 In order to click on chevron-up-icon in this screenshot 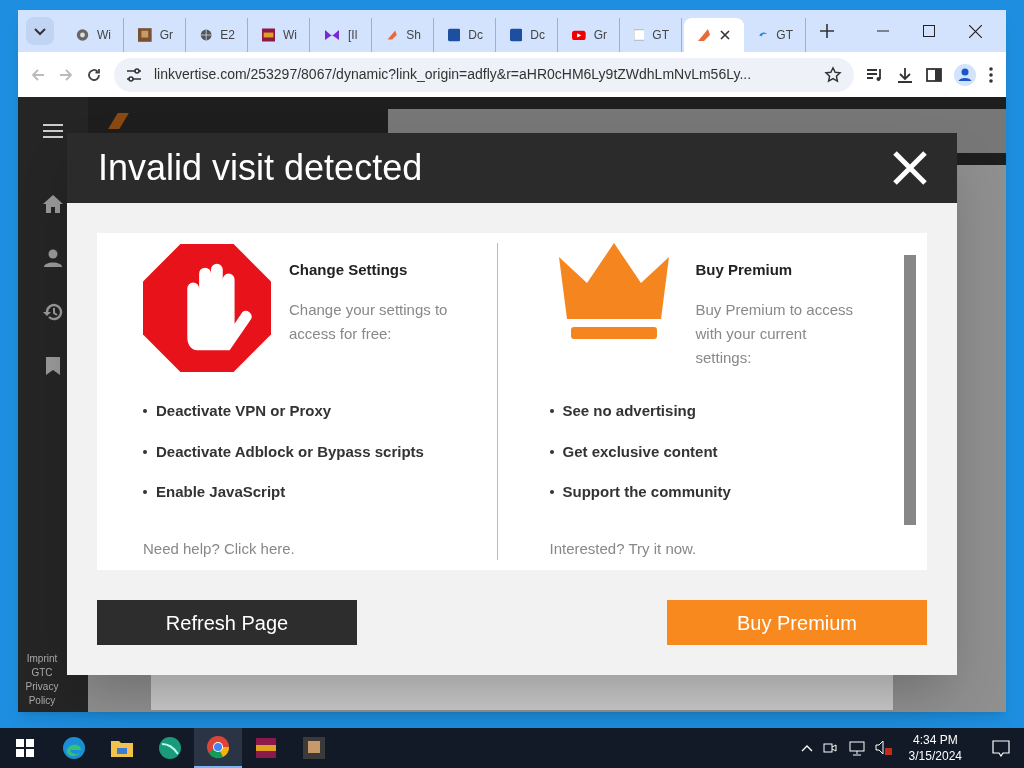, I will do `click(806, 748)`.